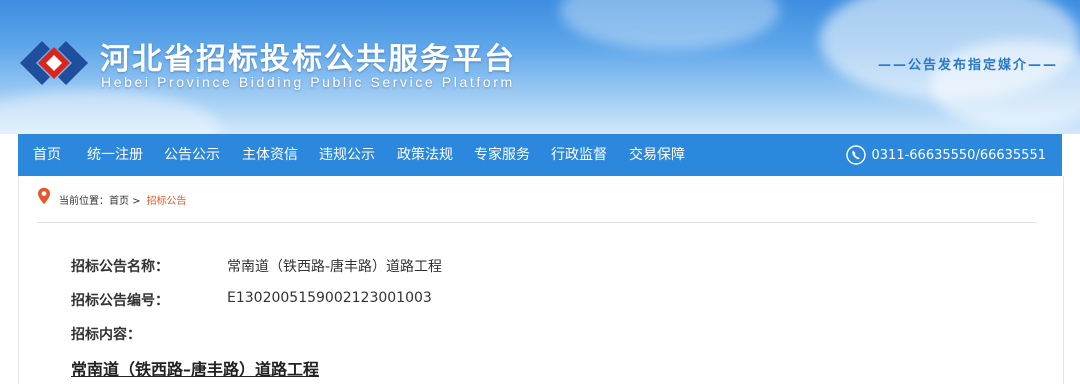 Image resolution: width=1080 pixels, height=384 pixels. I want to click on nav-item-guarantee: 交易保障, so click(657, 155).